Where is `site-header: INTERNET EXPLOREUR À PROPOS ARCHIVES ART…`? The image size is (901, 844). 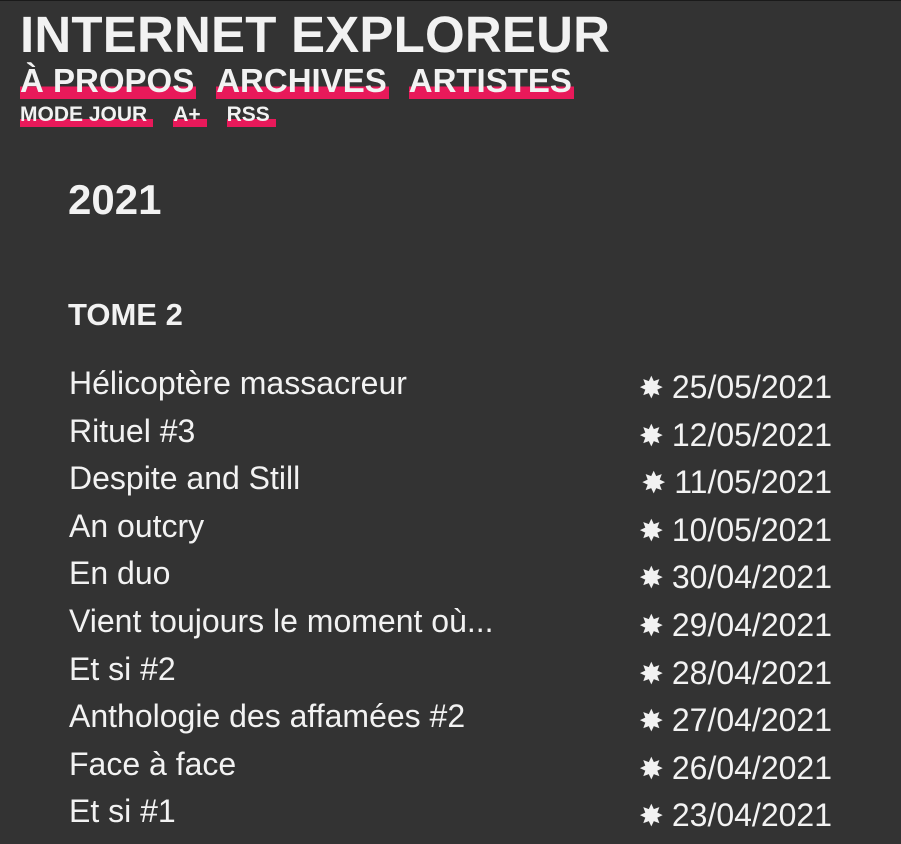 site-header: INTERNET EXPLOREUR À PROPOS ARCHIVES ART… is located at coordinates (315, 68).